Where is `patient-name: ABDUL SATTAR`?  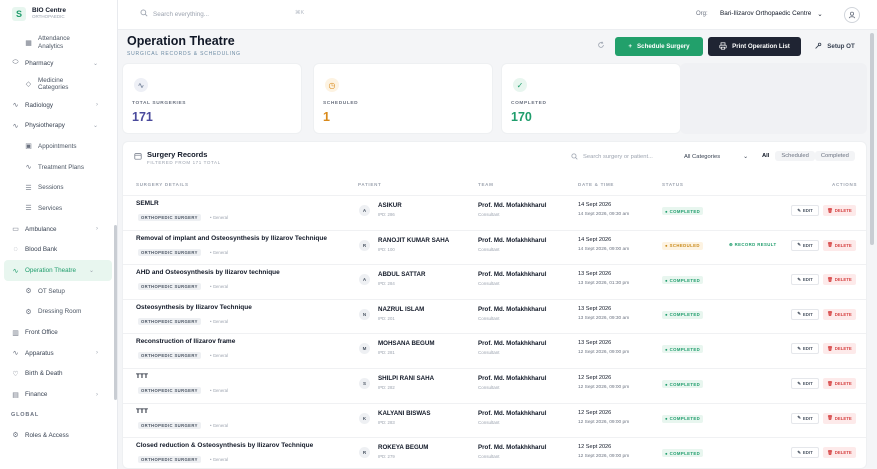
patient-name: ABDUL SATTAR is located at coordinates (401, 274).